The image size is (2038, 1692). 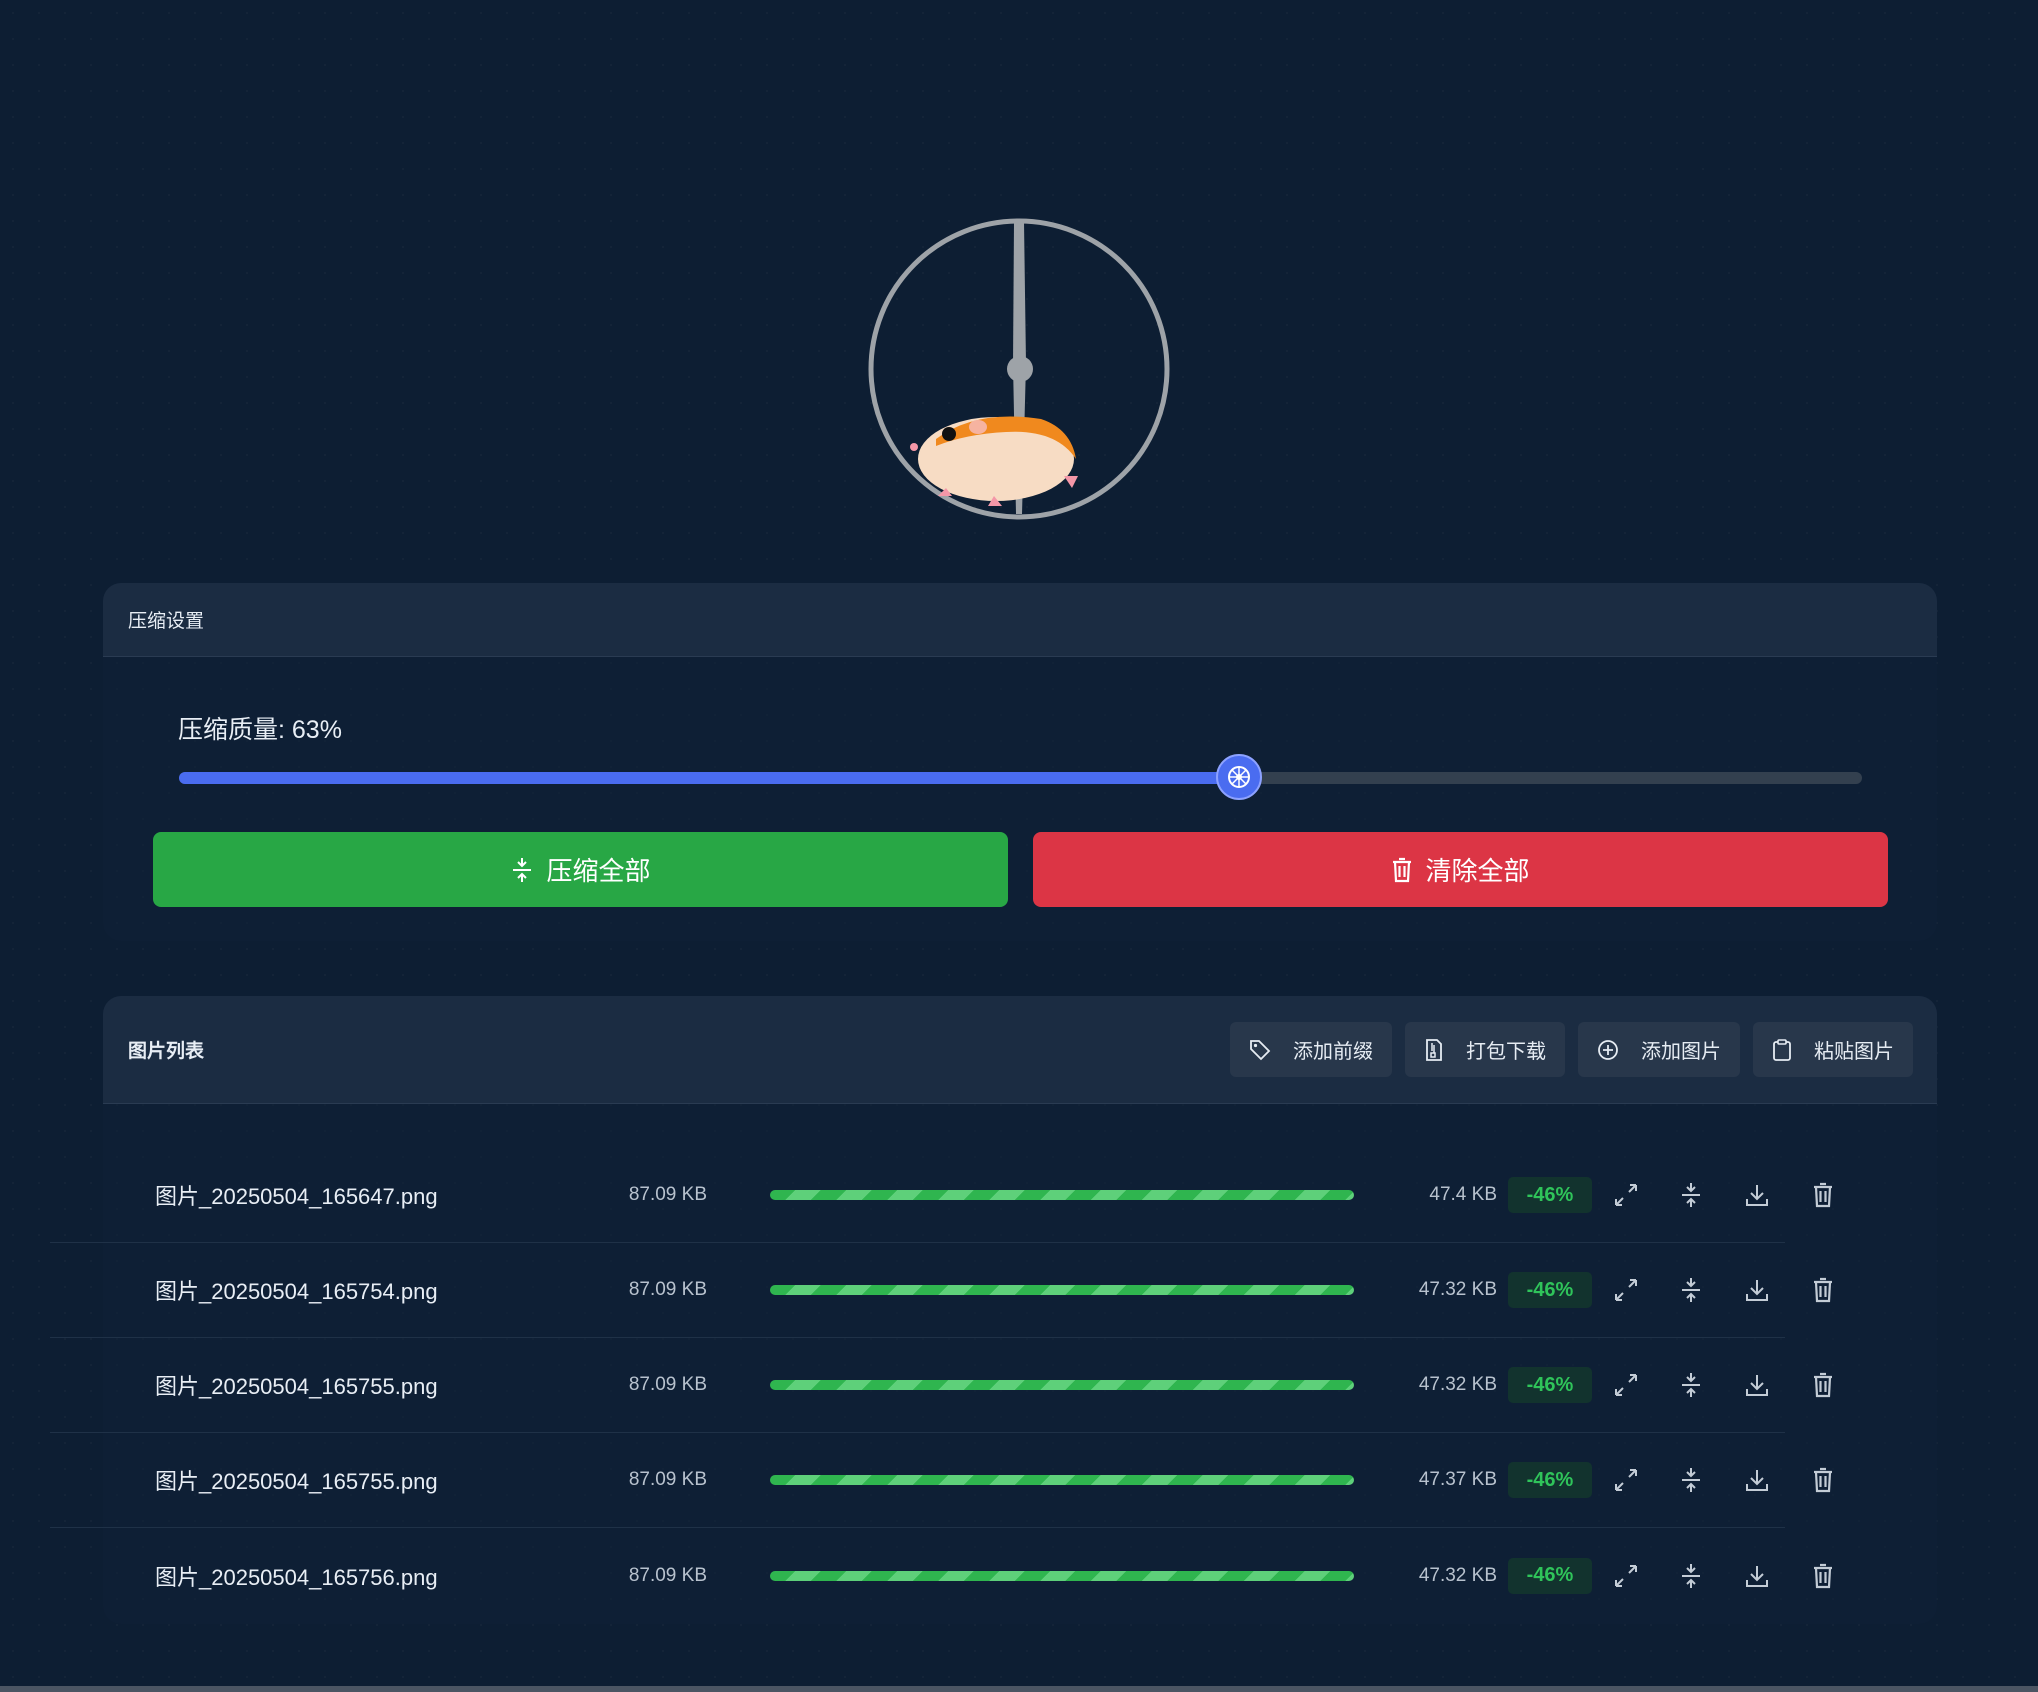 What do you see at coordinates (1681, 1052) in the screenshot?
I see `add-image-label: 添加图片` at bounding box center [1681, 1052].